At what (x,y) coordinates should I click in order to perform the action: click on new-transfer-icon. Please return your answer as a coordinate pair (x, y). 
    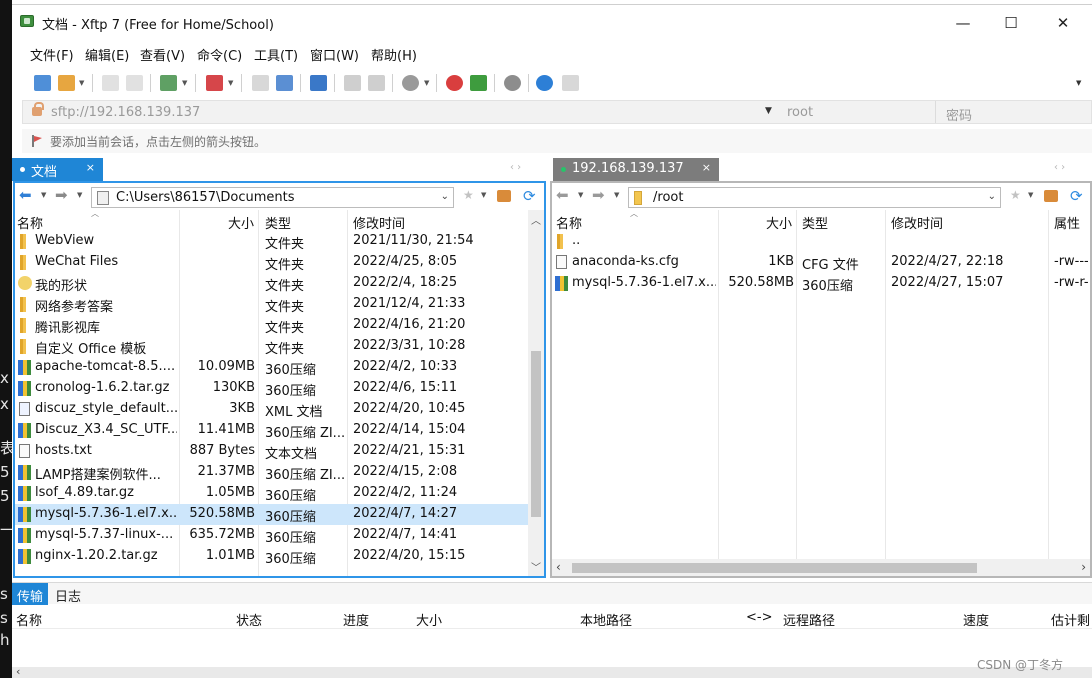
    Looking at the image, I should click on (168, 83).